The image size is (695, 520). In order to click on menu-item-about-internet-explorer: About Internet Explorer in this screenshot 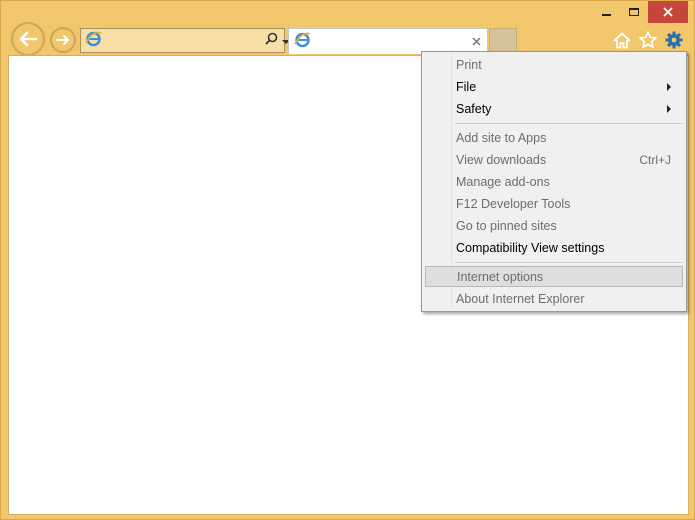, I will do `click(554, 298)`.